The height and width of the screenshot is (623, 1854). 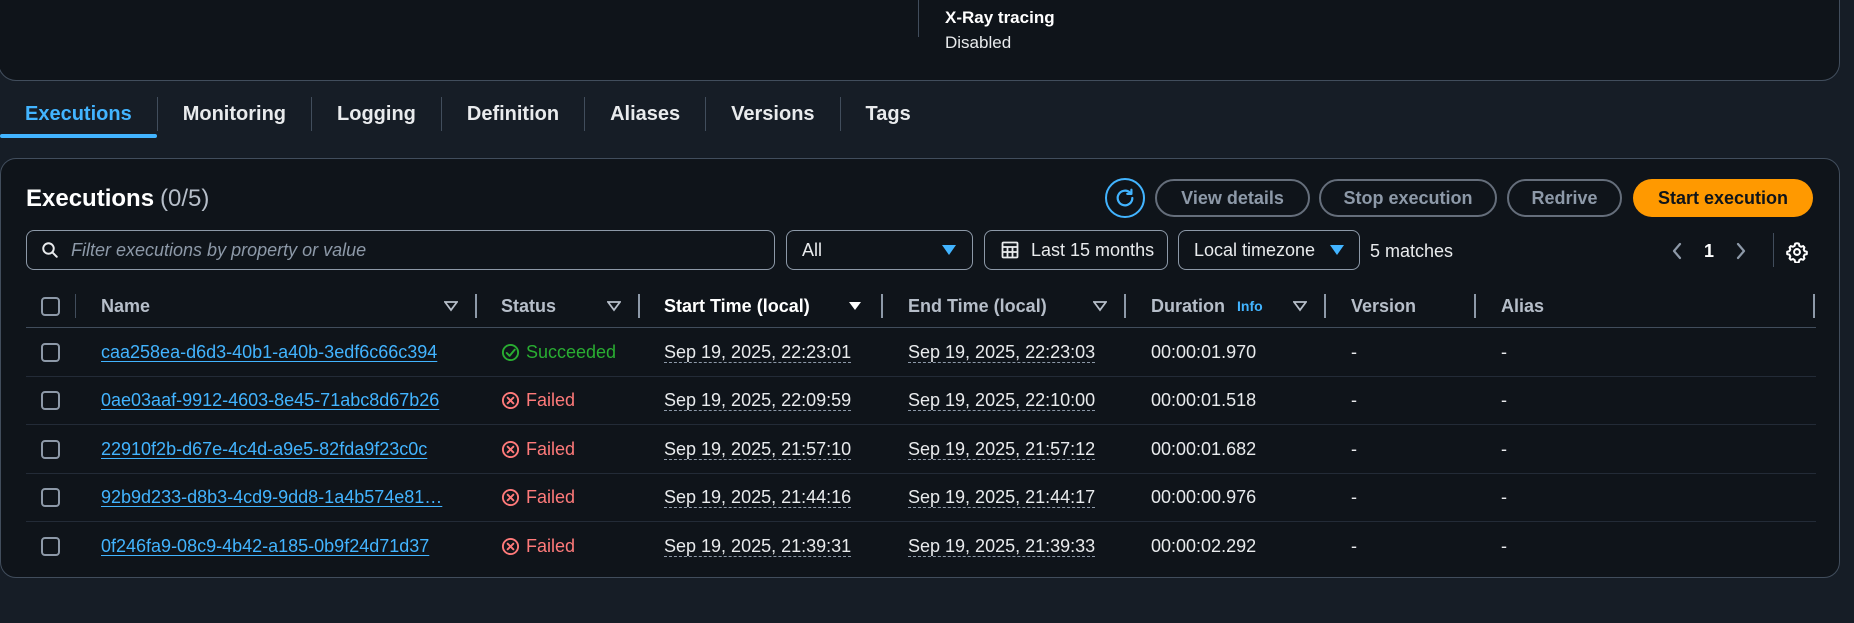 What do you see at coordinates (888, 114) in the screenshot?
I see `tab-tags: Tags` at bounding box center [888, 114].